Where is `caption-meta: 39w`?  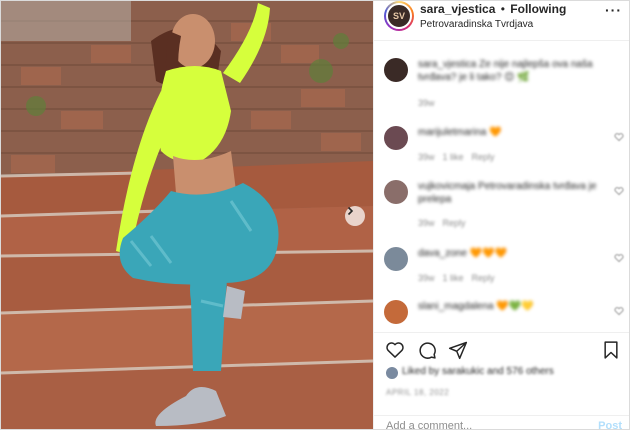
caption-meta: 39w is located at coordinates (426, 103).